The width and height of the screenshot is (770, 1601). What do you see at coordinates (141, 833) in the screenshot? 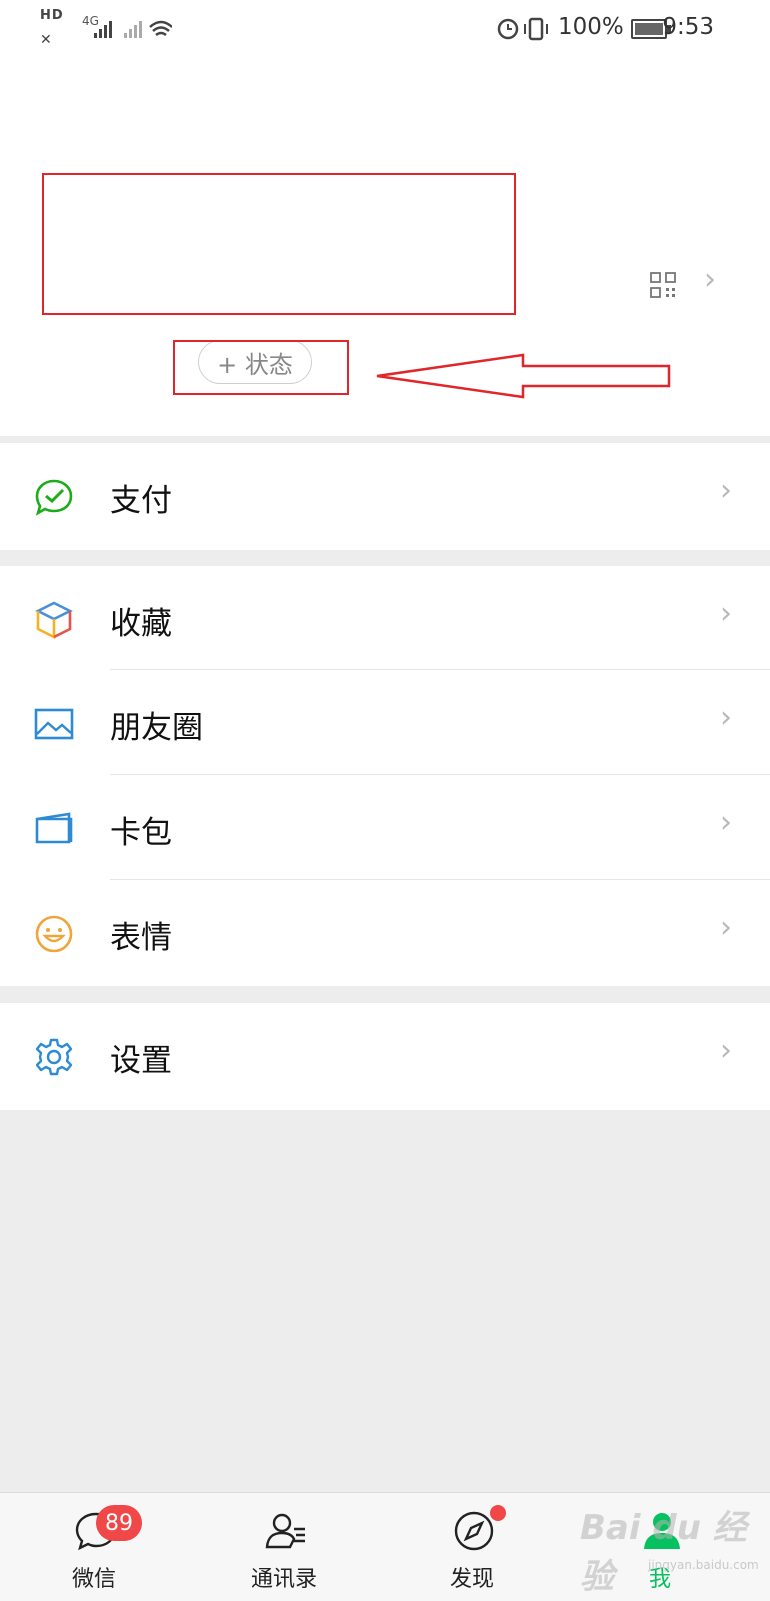
I see `menu-label-cards: 卡包` at bounding box center [141, 833].